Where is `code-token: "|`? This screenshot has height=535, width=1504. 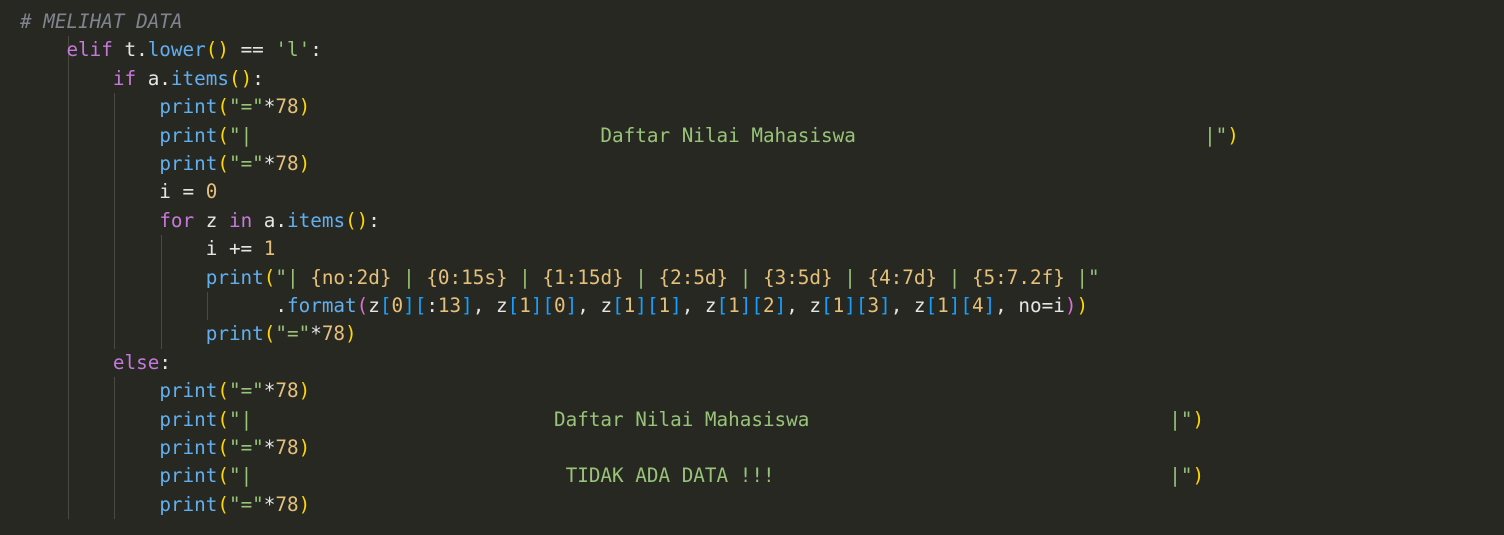
code-token: "| is located at coordinates (293, 277).